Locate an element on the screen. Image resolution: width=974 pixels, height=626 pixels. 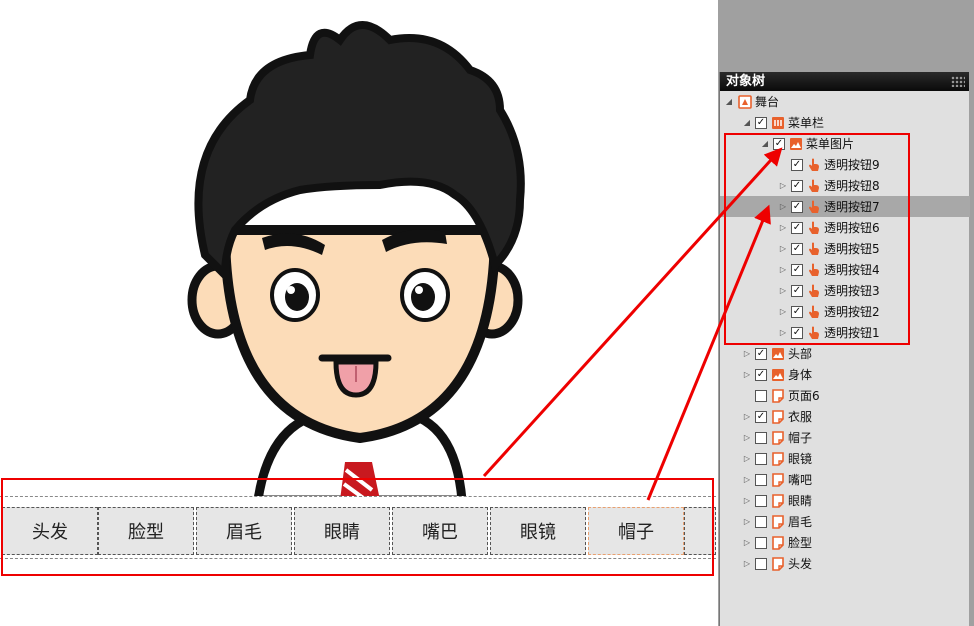
tree-node: ▷ ✓ 透明按钮8 is located at coordinates (845, 185).